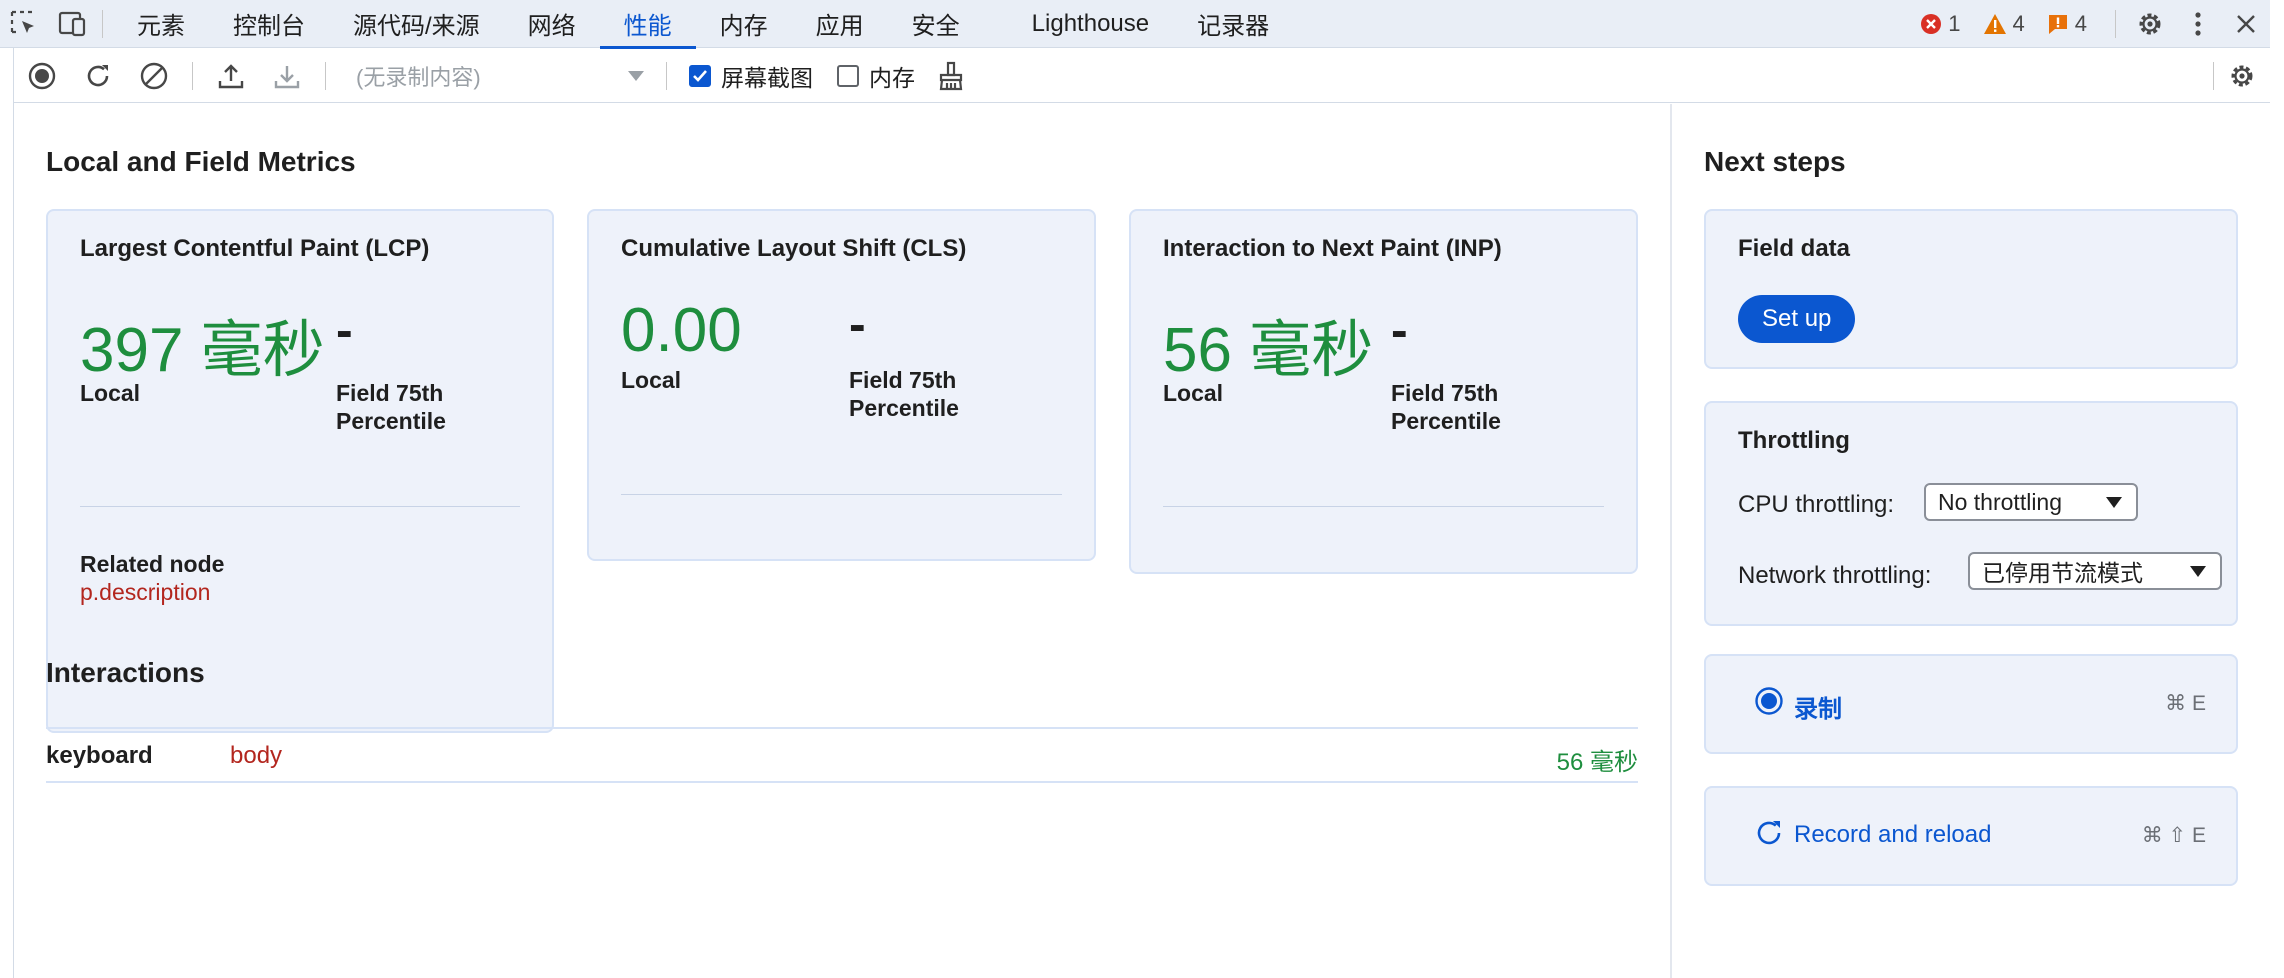 This screenshot has width=2284, height=978. Describe the element at coordinates (1090, 24) in the screenshot. I see `tab-lighthouse: Lighthouse` at that location.